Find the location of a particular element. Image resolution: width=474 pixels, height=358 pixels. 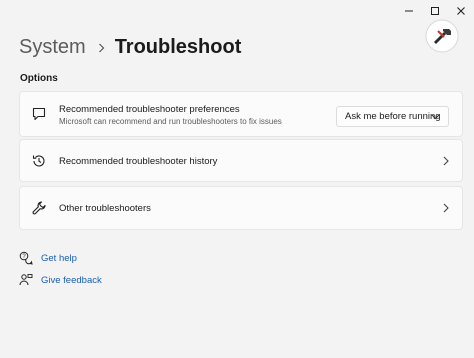

minimize-icon is located at coordinates (409, 11).